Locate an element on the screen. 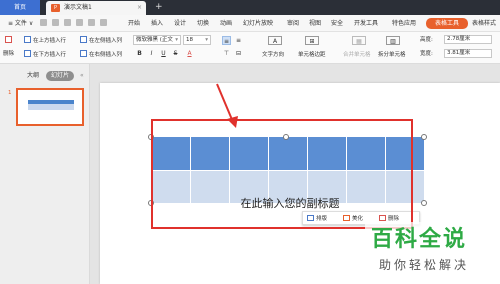 The height and width of the screenshot is (284, 500). menu-developer: 开发工具 is located at coordinates (366, 24).